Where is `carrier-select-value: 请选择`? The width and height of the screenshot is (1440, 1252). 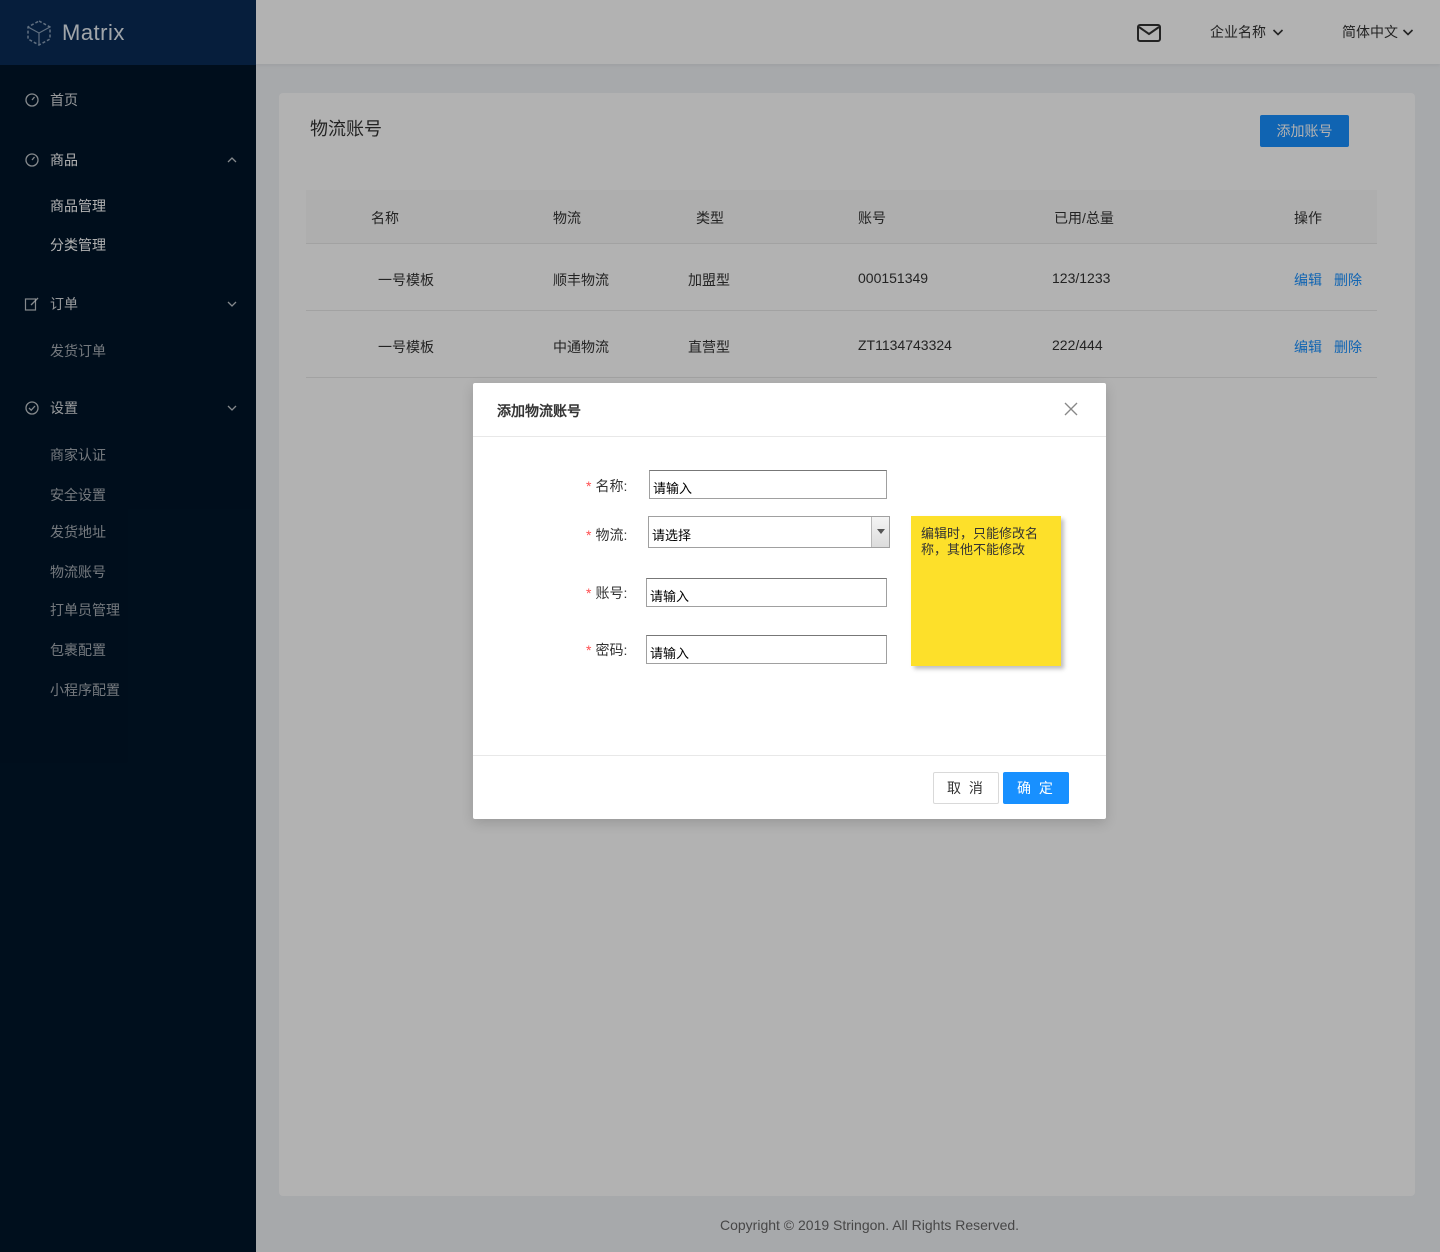 carrier-select-value: 请选择 is located at coordinates (672, 535).